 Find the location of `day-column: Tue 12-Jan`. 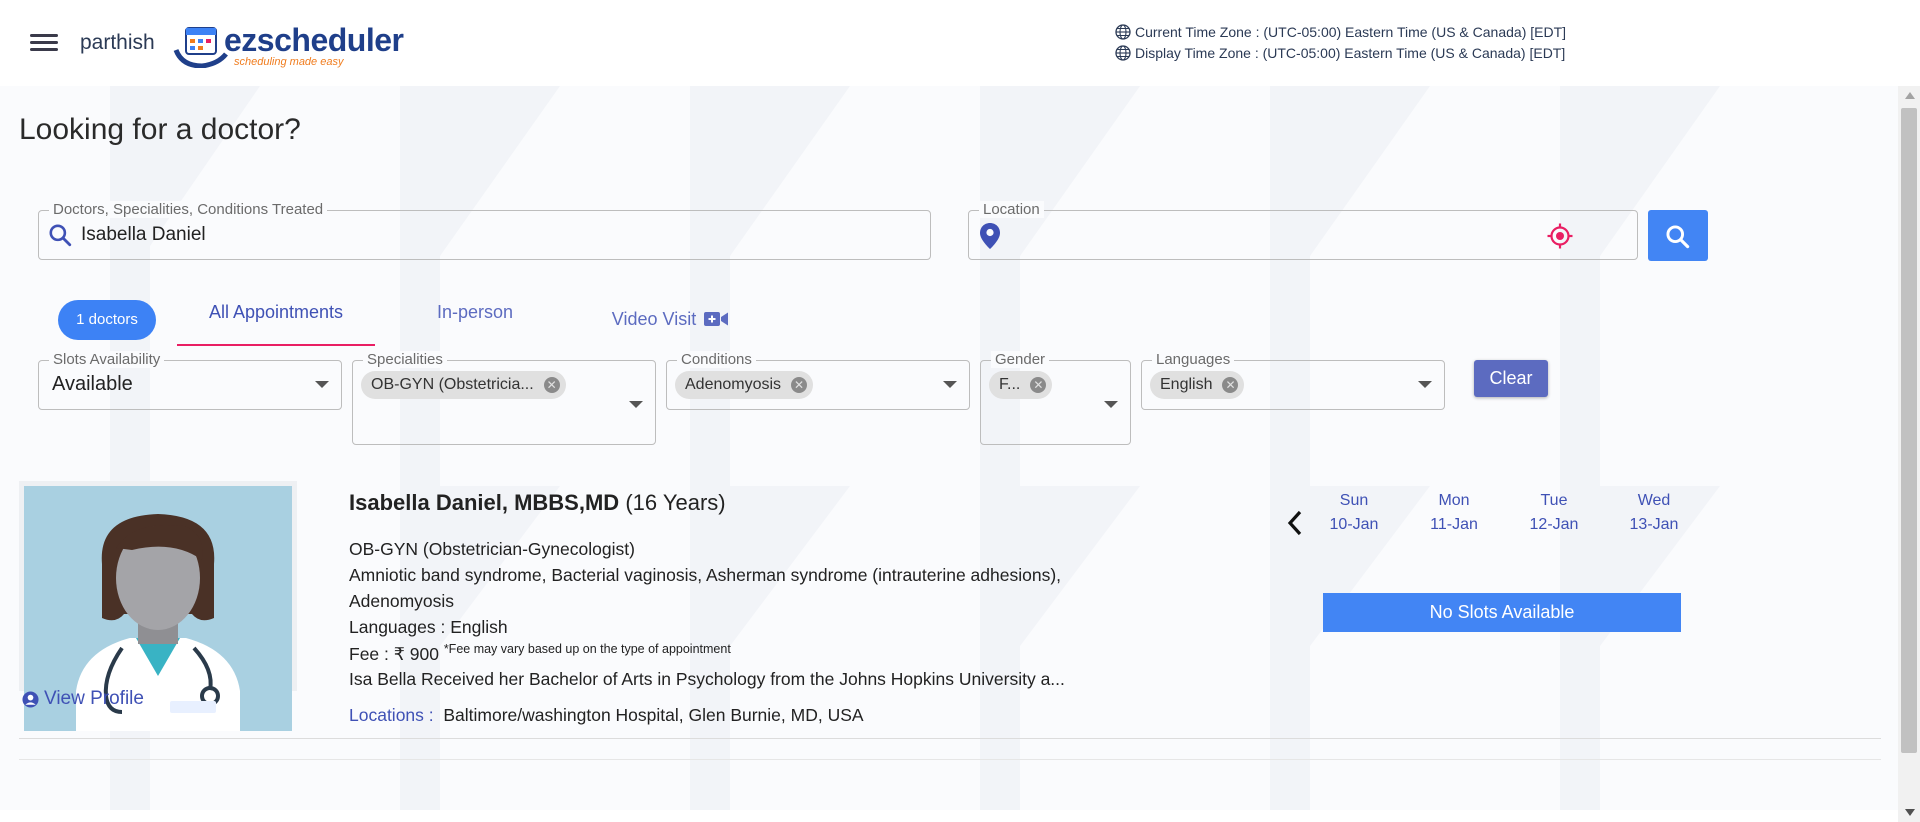

day-column: Tue 12-Jan is located at coordinates (1554, 513).